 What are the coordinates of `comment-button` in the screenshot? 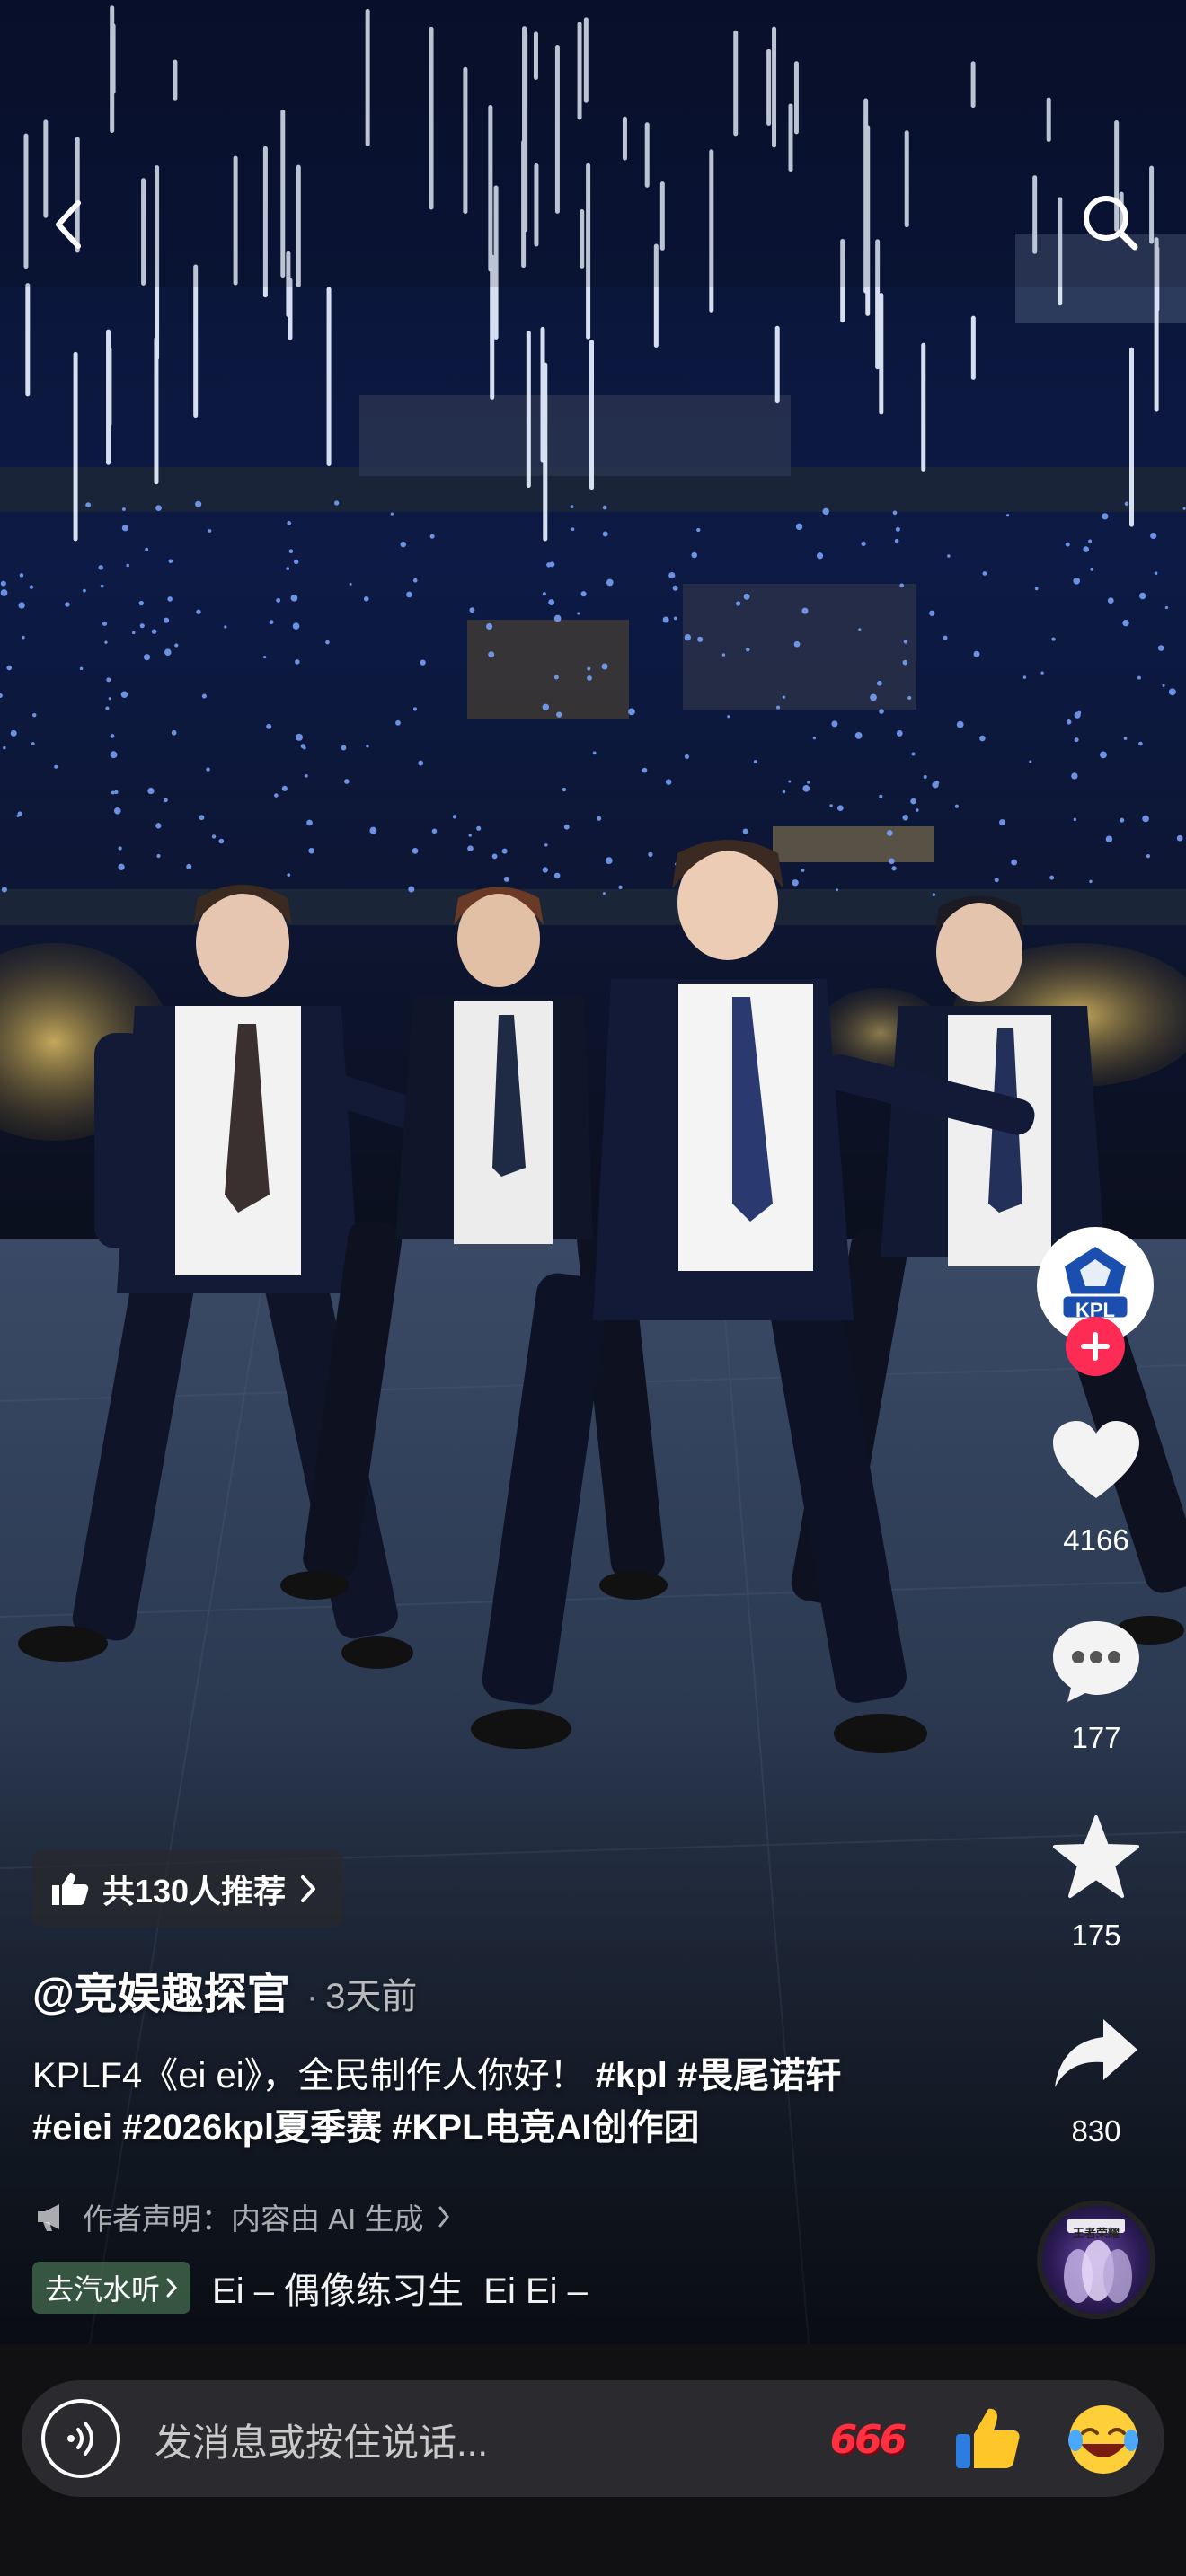 It's located at (1096, 1660).